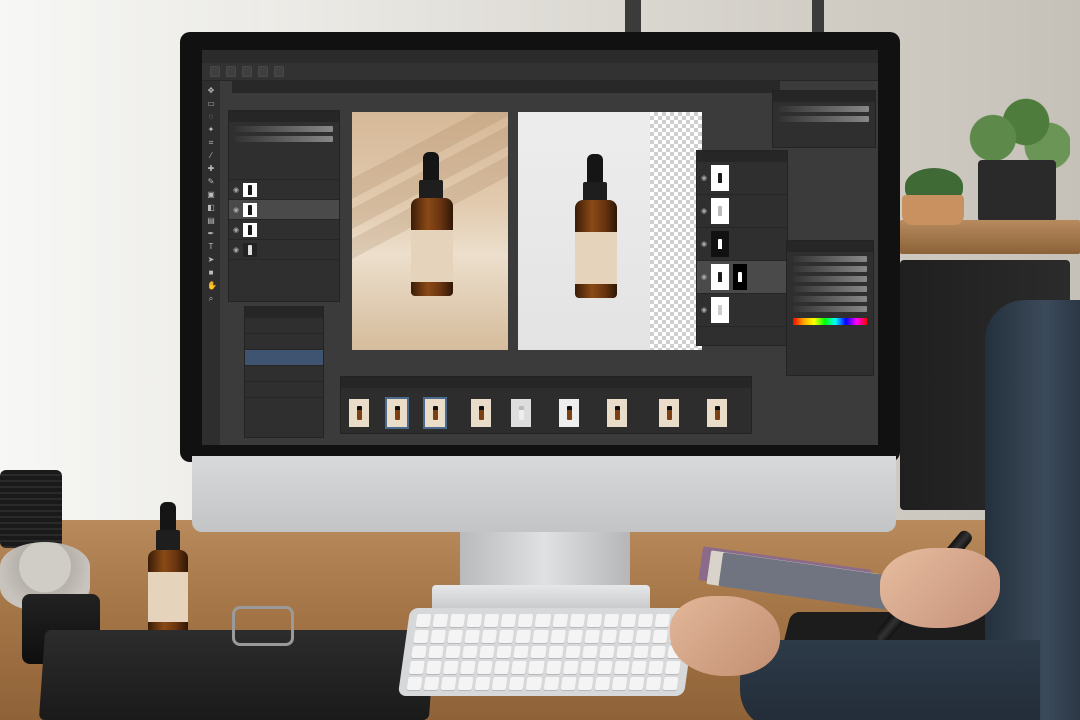 Image resolution: width=1080 pixels, height=720 pixels. I want to click on options-bar, so click(540, 72).